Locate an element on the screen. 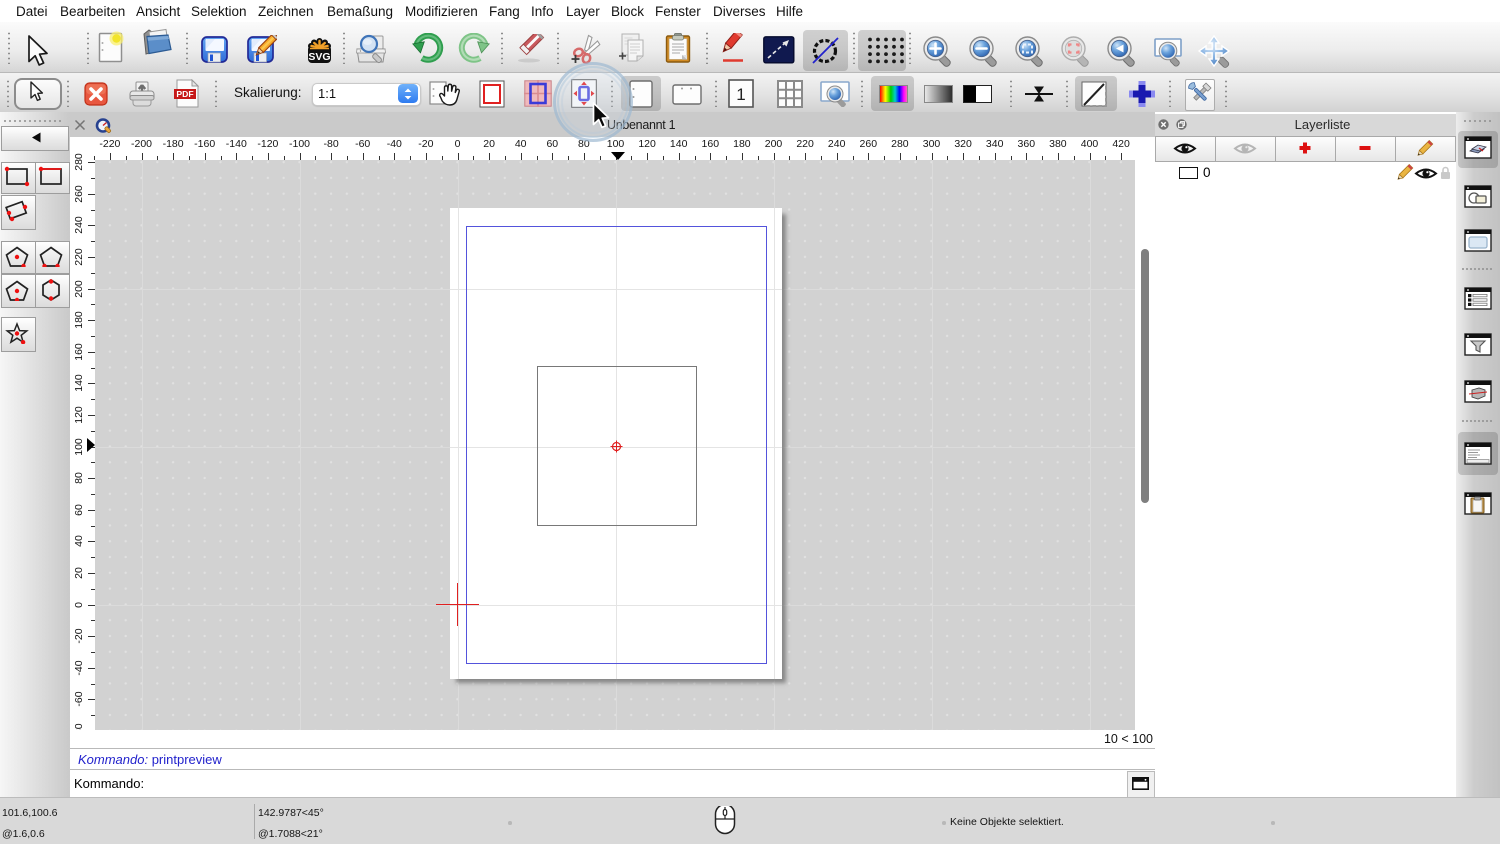  svg-text: 1 is located at coordinates (740, 94).